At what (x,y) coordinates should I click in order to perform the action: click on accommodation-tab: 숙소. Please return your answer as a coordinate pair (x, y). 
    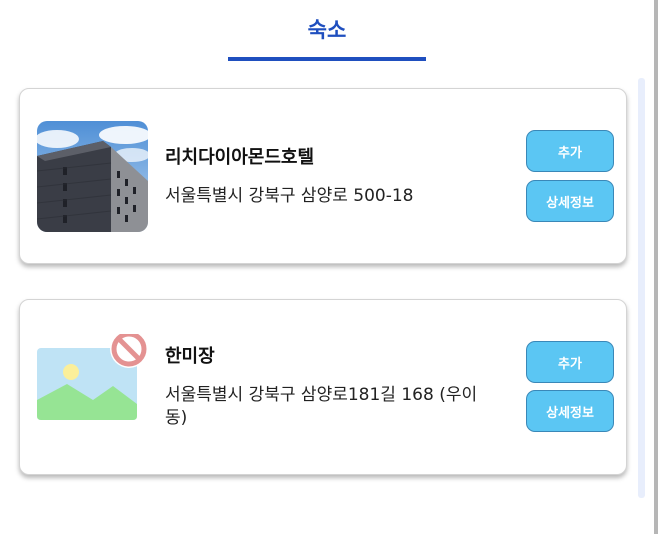
    Looking at the image, I should click on (327, 31).